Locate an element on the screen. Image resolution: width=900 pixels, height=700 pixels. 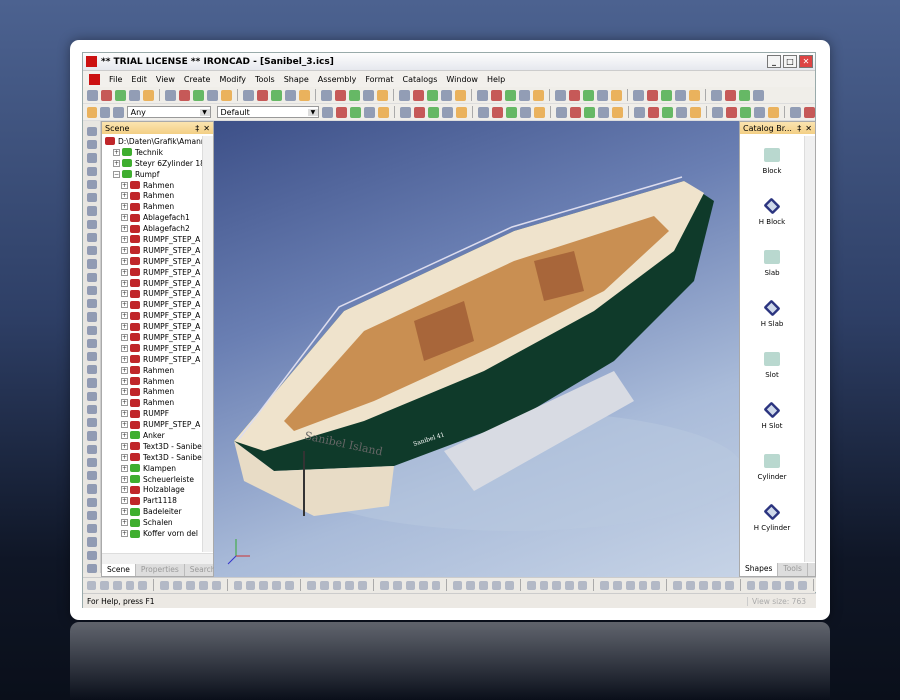
tab-scene: Scene is located at coordinates (119, 570).